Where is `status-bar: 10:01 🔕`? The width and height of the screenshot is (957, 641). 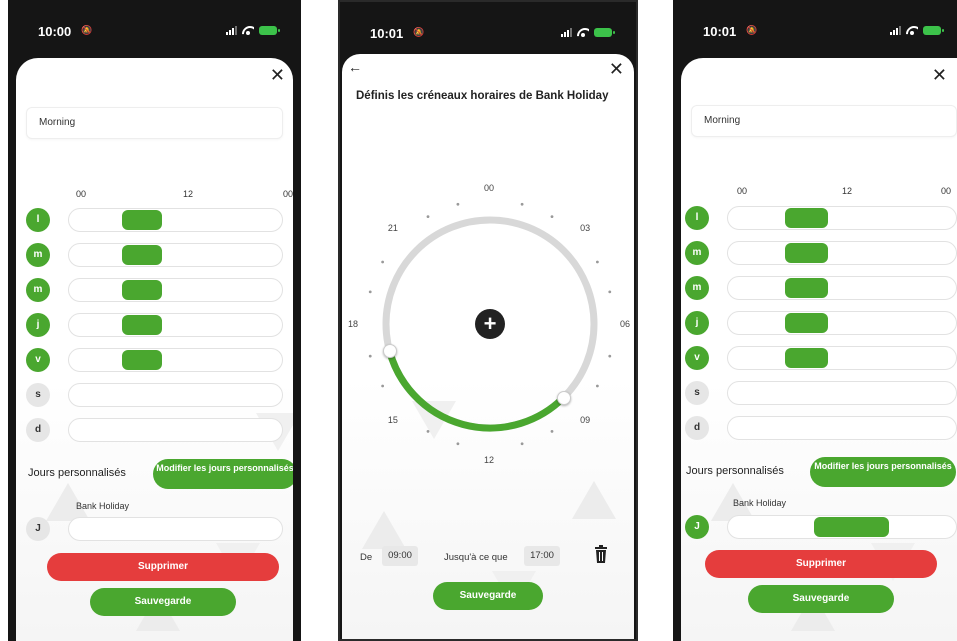
status-bar: 10:01 🔕 is located at coordinates (815, 28).